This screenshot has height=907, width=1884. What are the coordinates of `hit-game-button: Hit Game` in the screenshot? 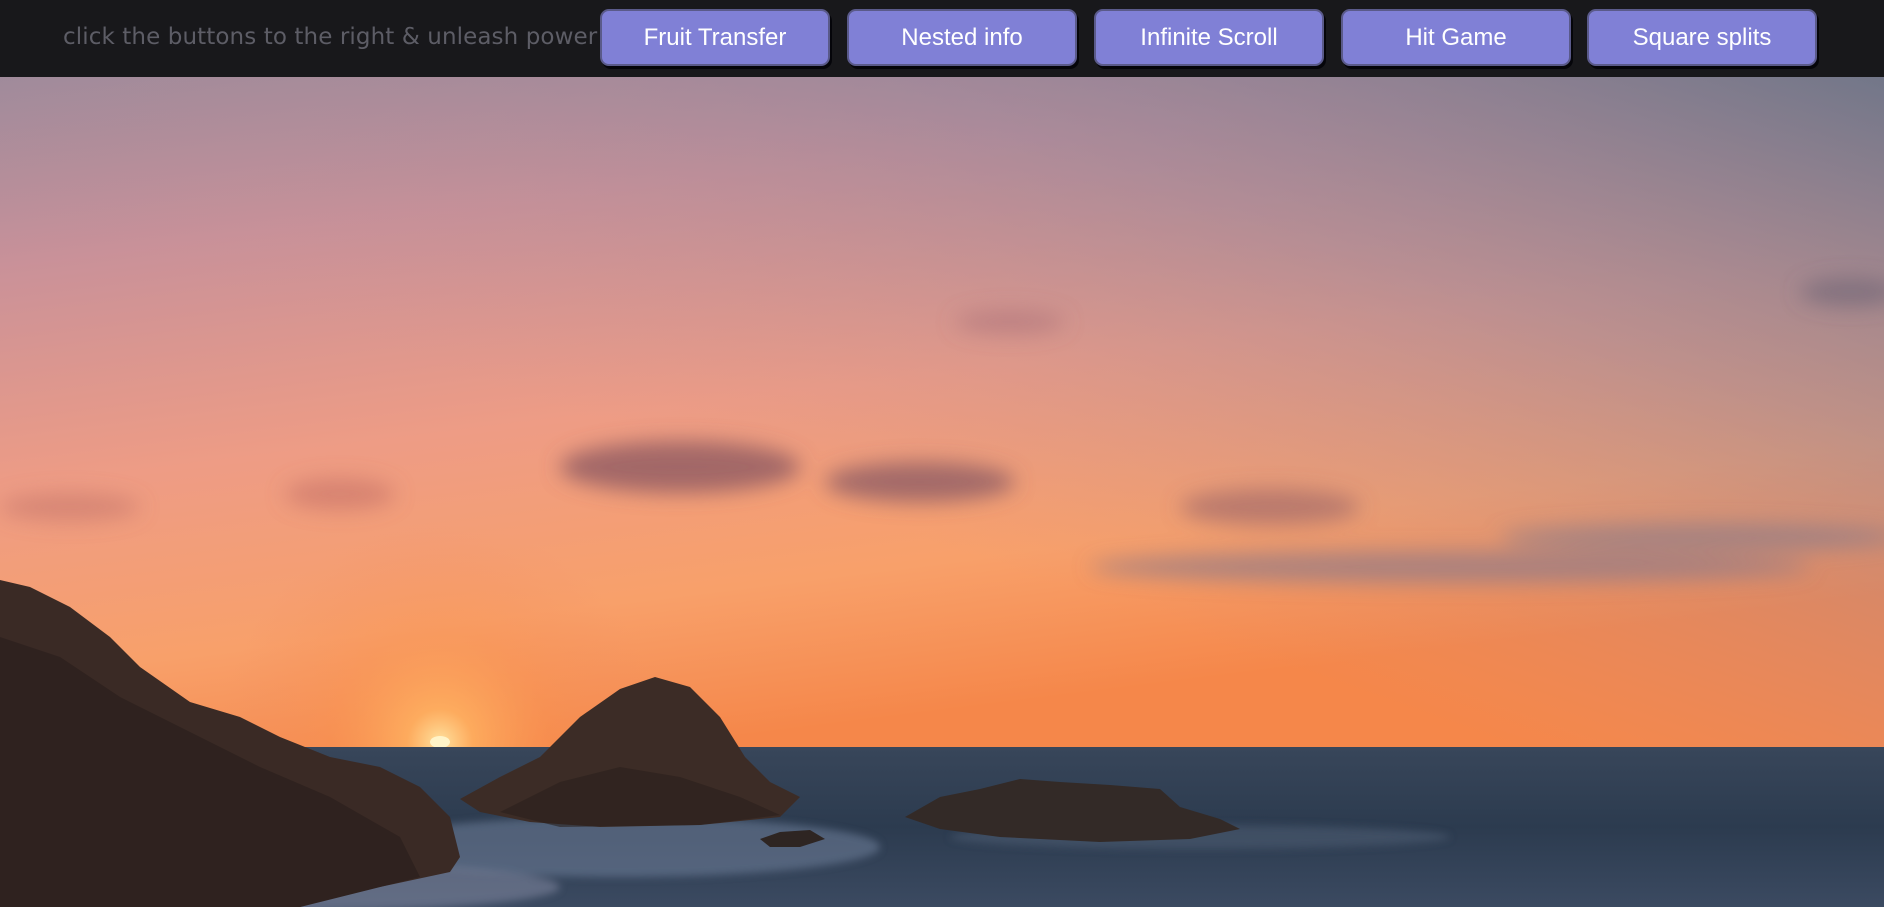 It's located at (1456, 37).